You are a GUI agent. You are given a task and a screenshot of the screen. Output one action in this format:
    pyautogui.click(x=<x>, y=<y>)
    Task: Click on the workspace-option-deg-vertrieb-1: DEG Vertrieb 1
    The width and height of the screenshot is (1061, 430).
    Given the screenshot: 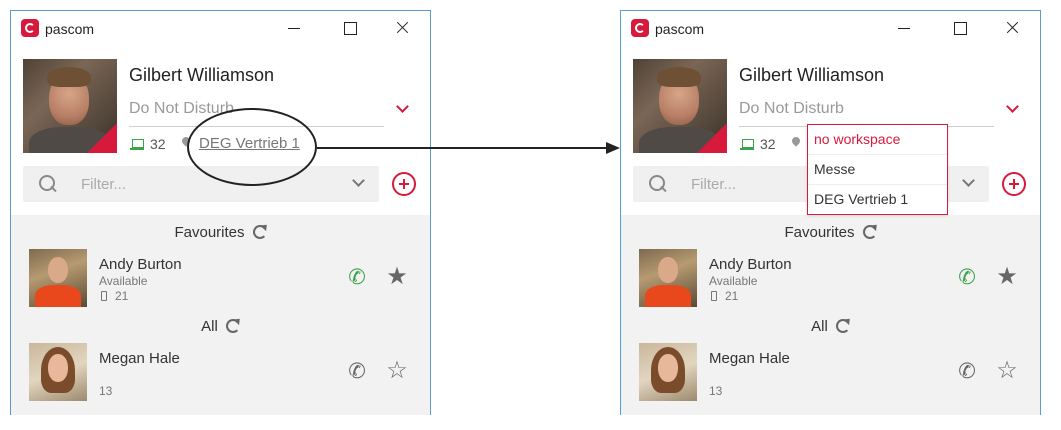 What is the action you would take?
    pyautogui.click(x=861, y=199)
    